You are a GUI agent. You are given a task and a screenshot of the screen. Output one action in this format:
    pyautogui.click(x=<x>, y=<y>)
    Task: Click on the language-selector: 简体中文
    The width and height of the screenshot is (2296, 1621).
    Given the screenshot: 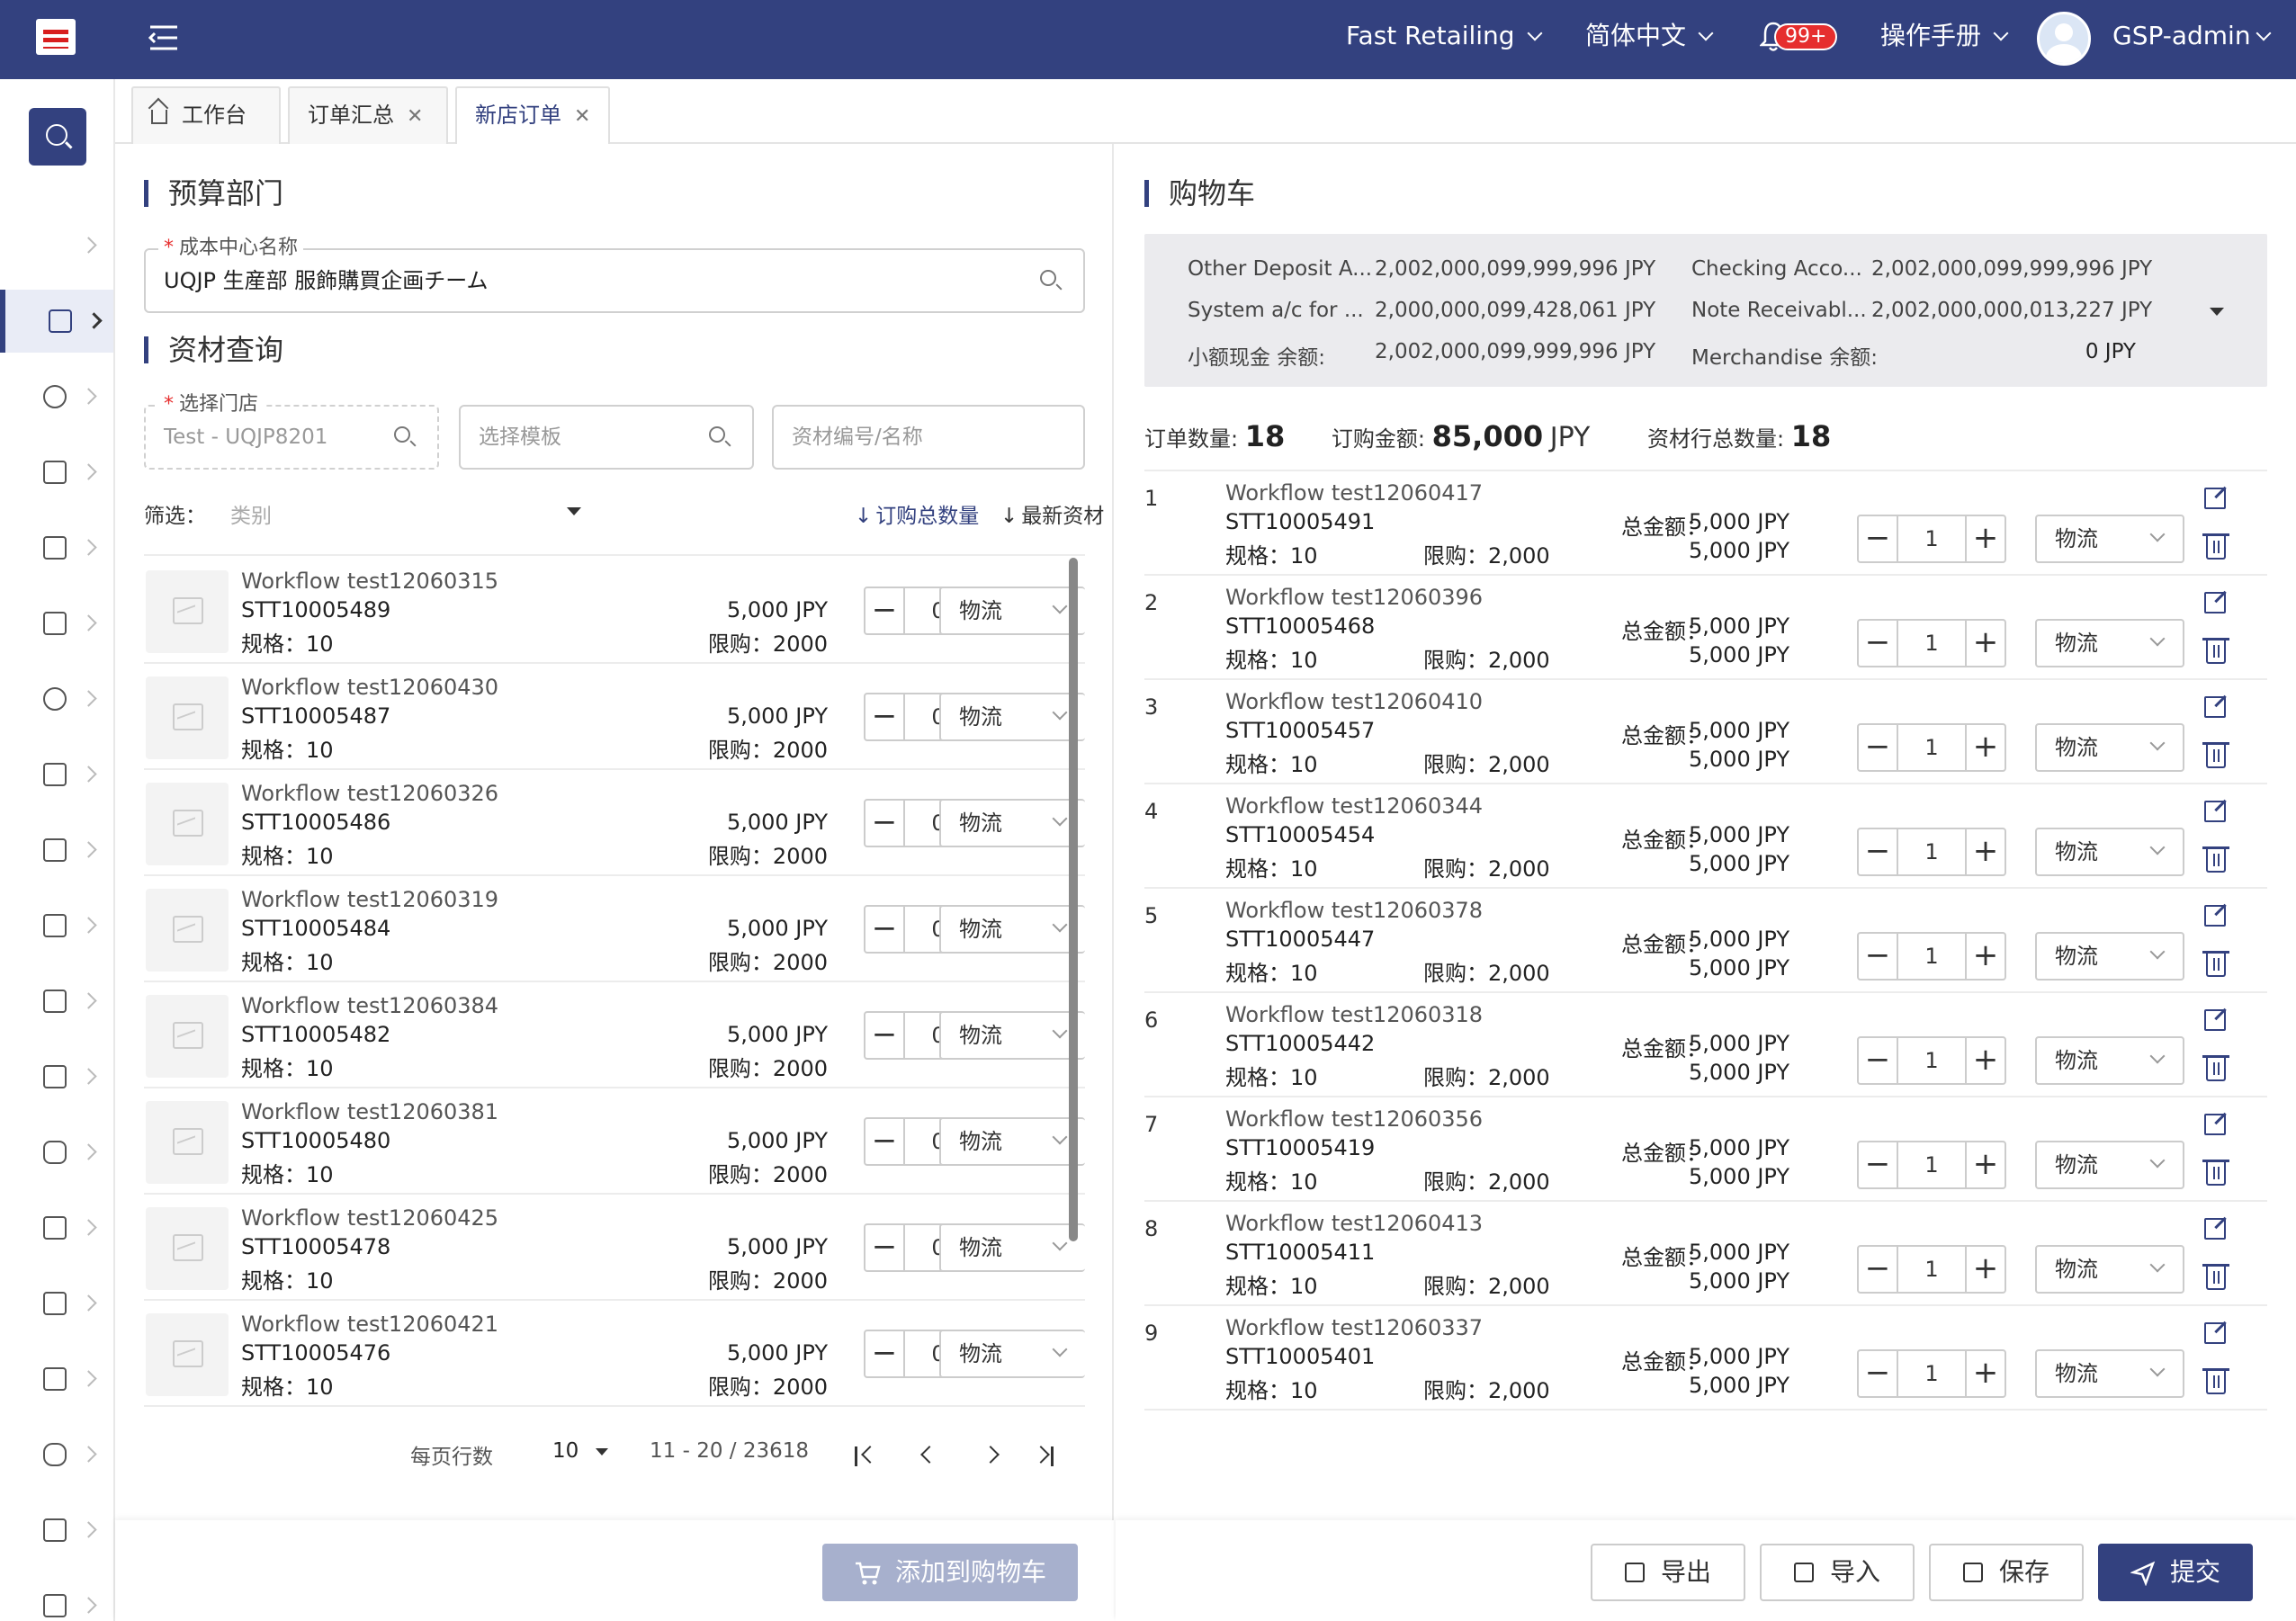 What is the action you would take?
    pyautogui.click(x=1649, y=39)
    